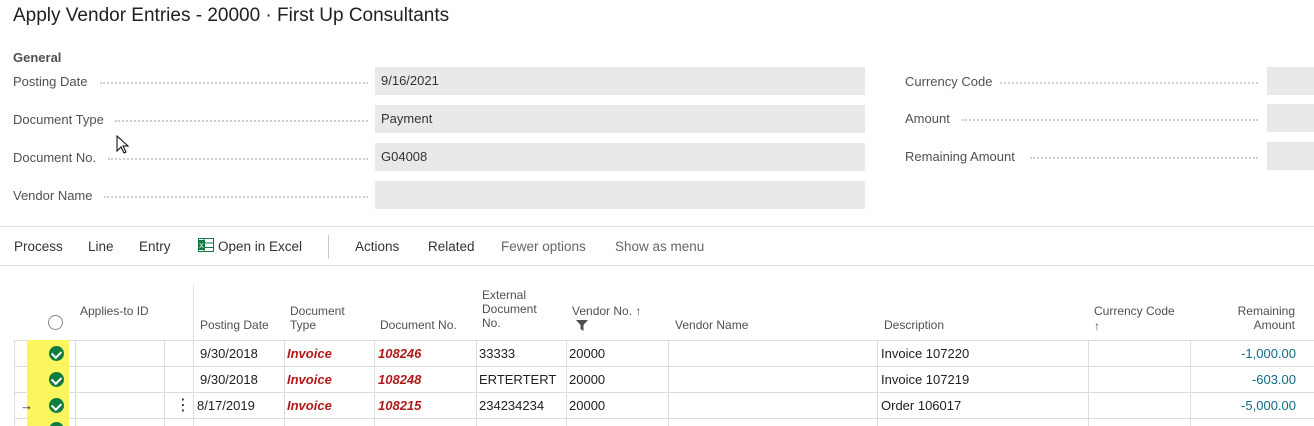 Image resolution: width=1314 pixels, height=426 pixels. I want to click on header-description: Description, so click(914, 325).